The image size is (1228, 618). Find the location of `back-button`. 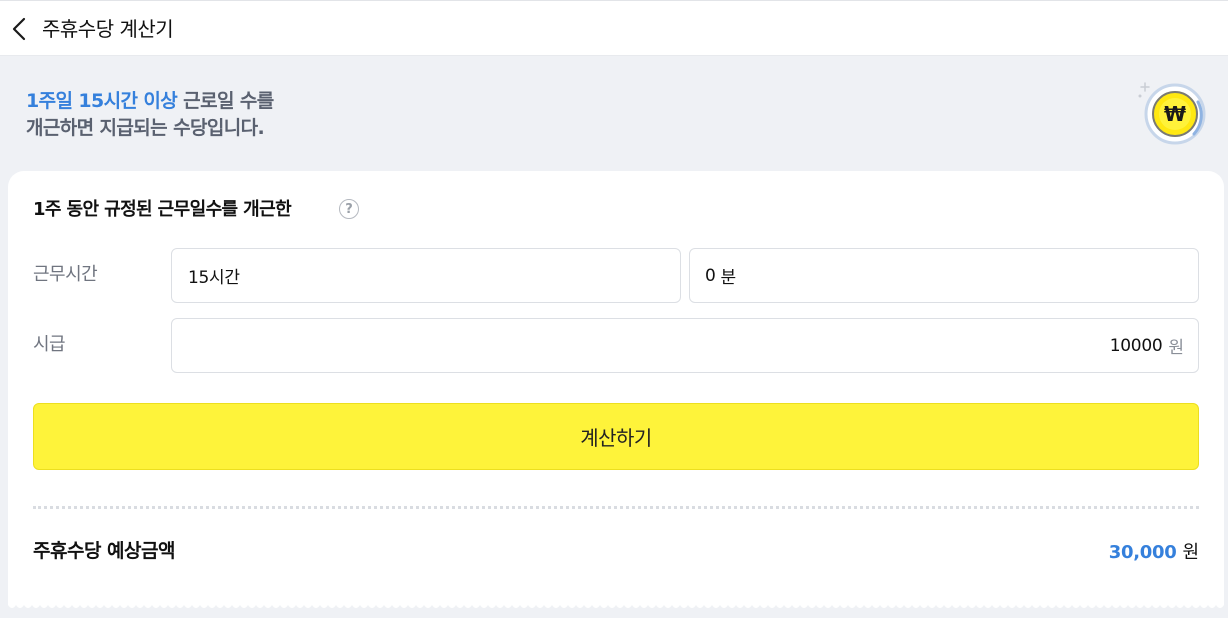

back-button is located at coordinates (19, 29).